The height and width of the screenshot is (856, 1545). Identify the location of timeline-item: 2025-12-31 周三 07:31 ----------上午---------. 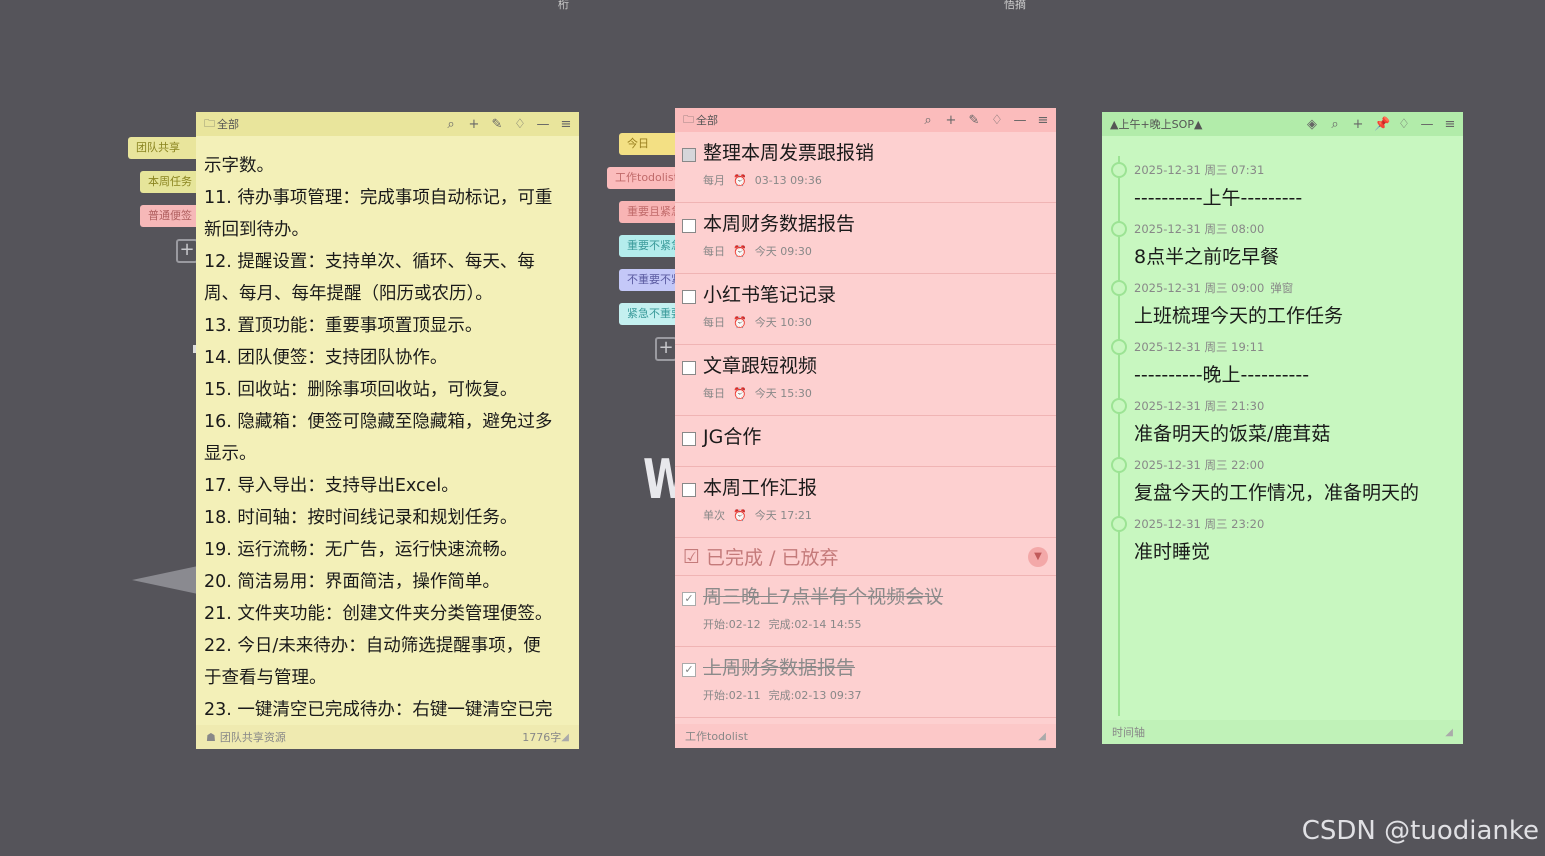
(1282, 179).